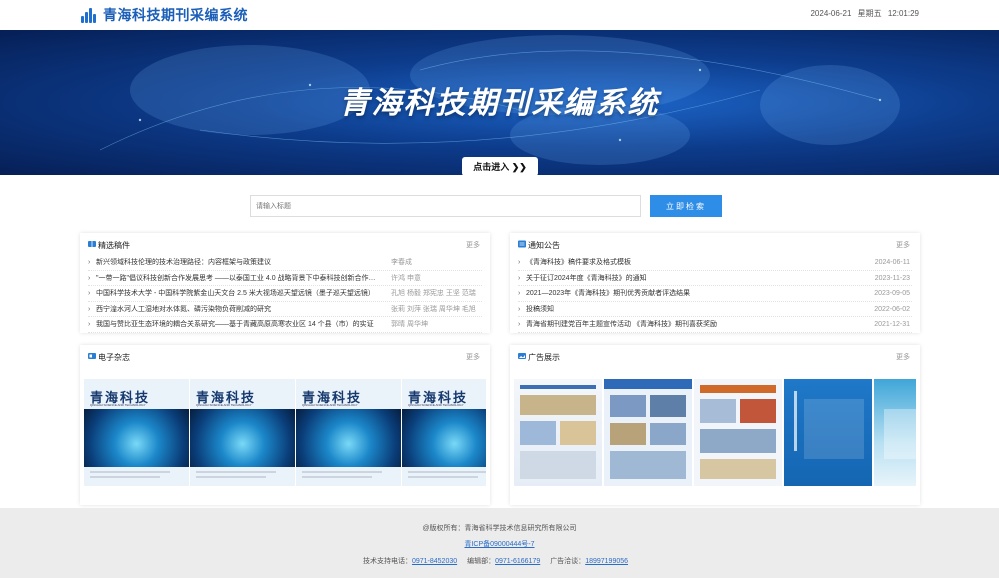  Describe the element at coordinates (831, 13) in the screenshot. I see `current-date: 2024-06-21` at that location.